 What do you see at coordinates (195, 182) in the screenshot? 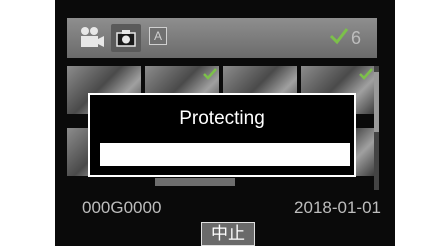
I see `selection-indicator` at bounding box center [195, 182].